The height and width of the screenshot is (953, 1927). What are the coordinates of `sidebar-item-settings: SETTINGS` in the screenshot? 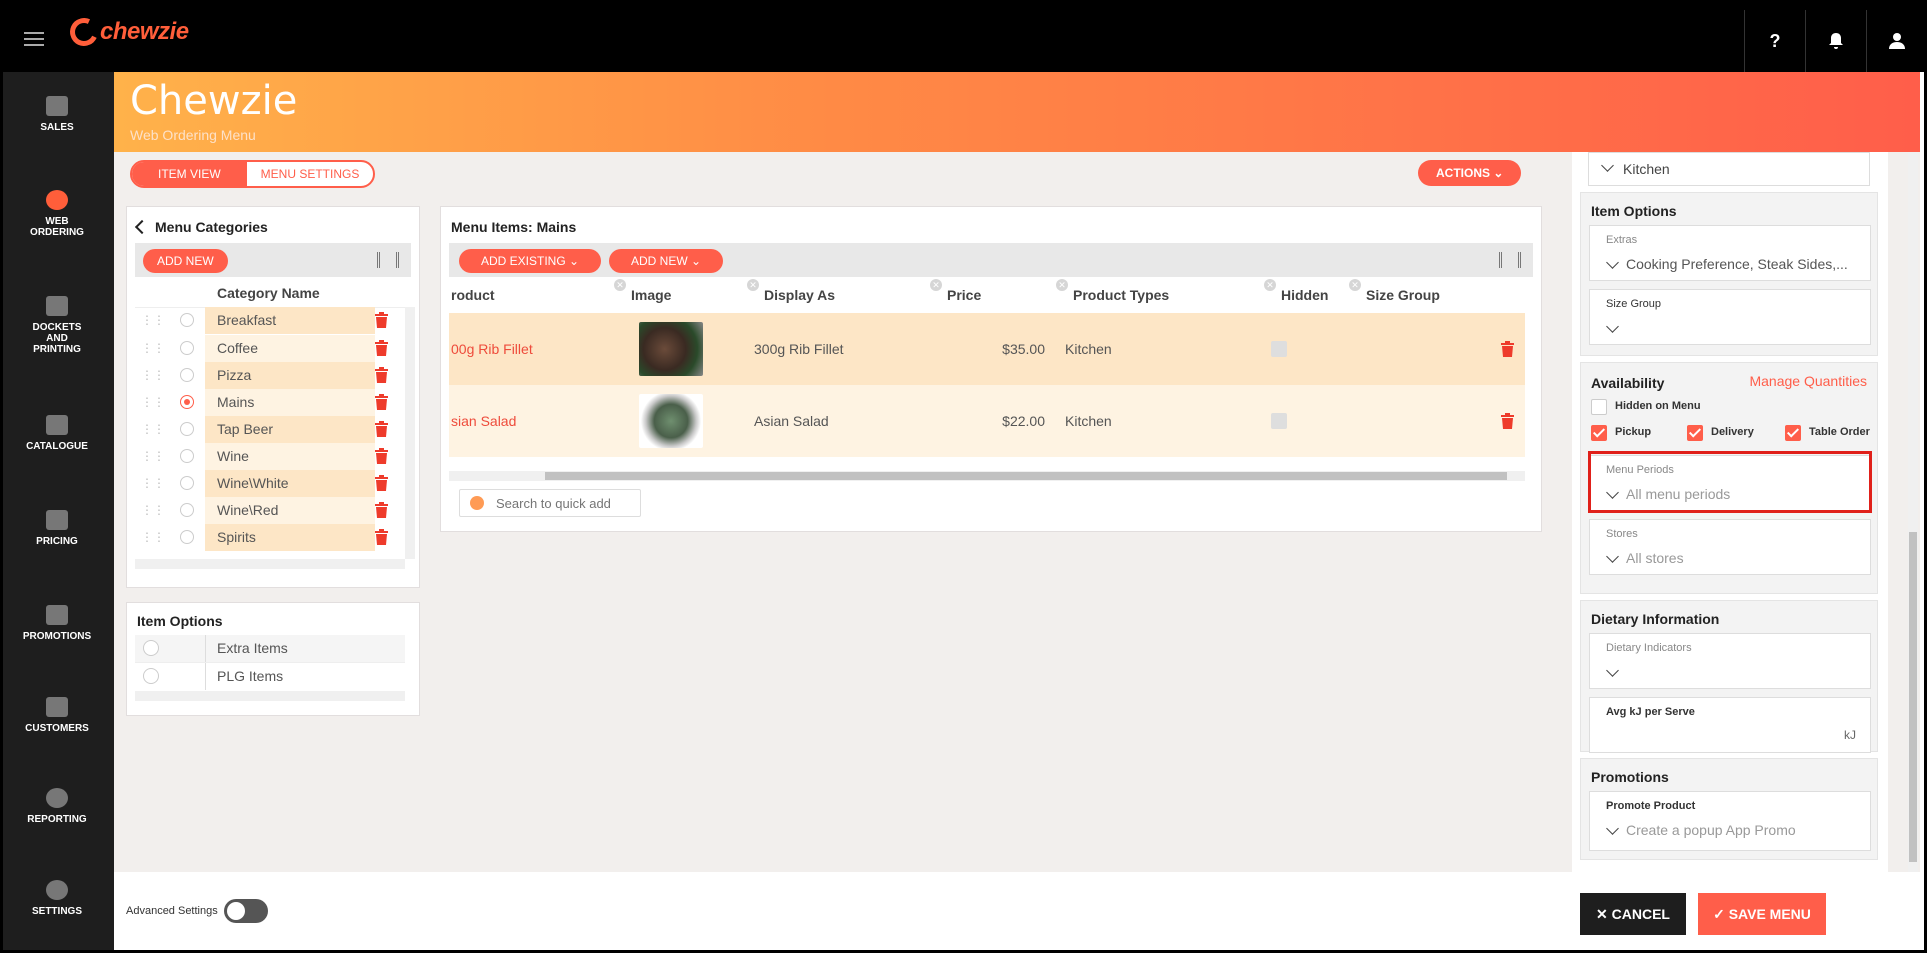 It's located at (57, 898).